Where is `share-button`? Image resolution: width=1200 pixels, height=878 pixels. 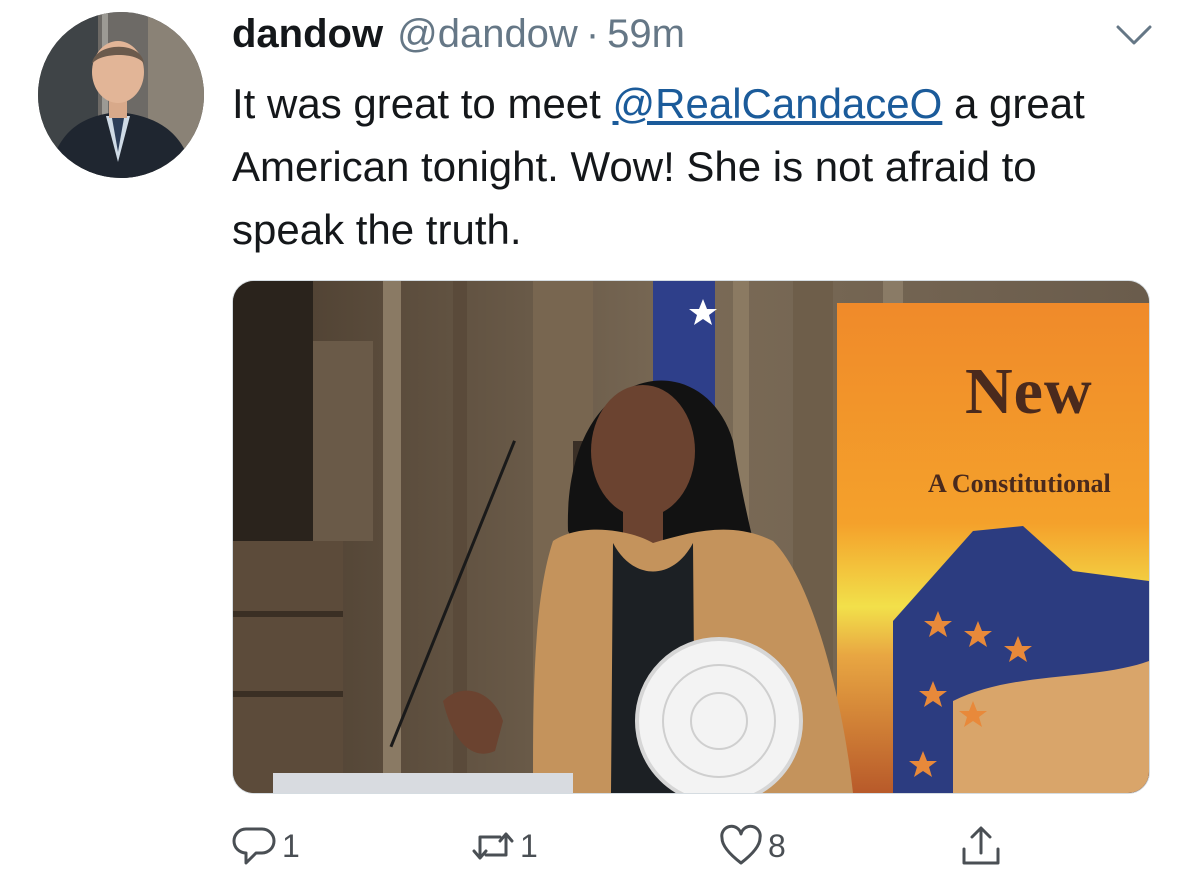 share-button is located at coordinates (981, 846).